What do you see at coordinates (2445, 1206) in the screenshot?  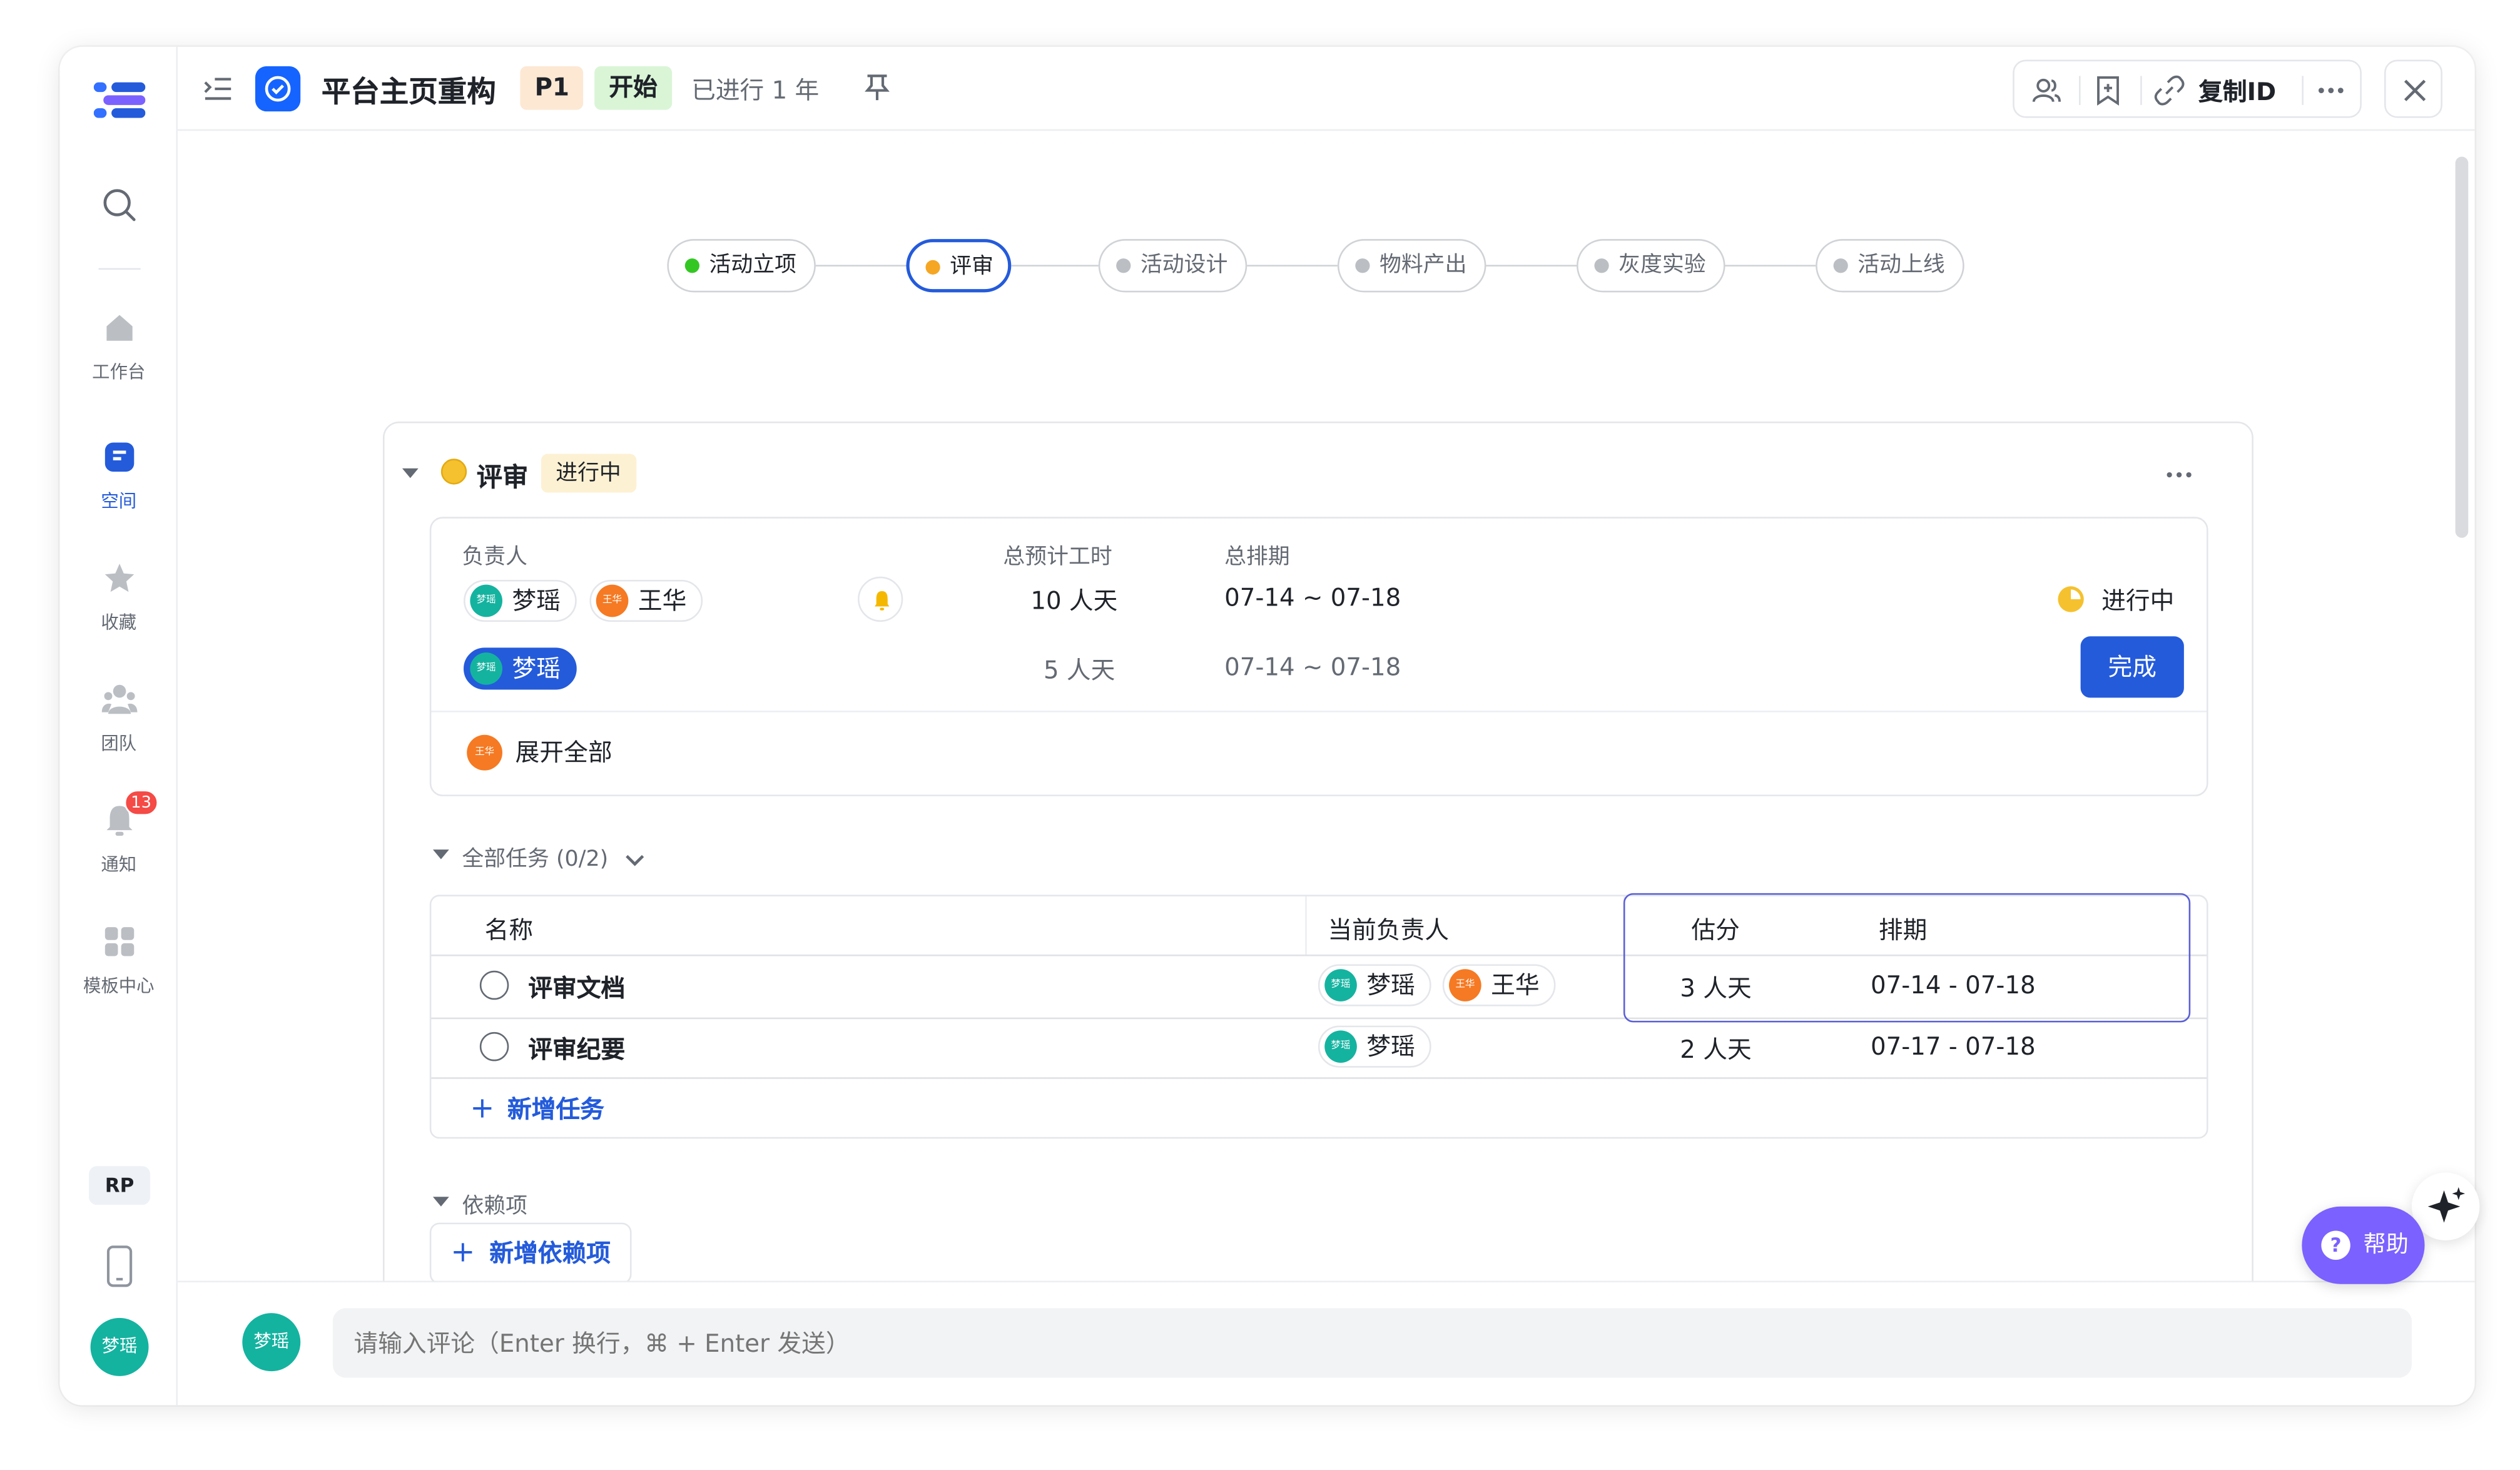 I see `ai-assistant-button` at bounding box center [2445, 1206].